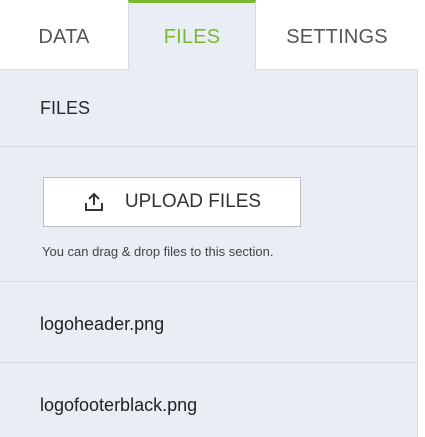 The width and height of the screenshot is (425, 437). I want to click on tab-files: FILES, so click(192, 35).